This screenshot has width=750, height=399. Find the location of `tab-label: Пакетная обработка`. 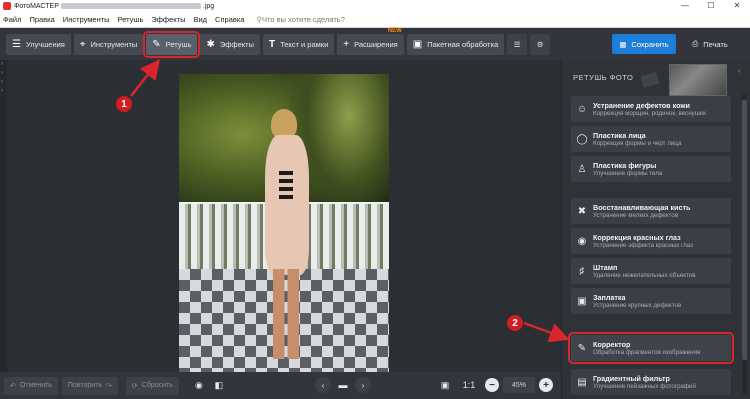

tab-label: Пакетная обработка is located at coordinates (463, 44).